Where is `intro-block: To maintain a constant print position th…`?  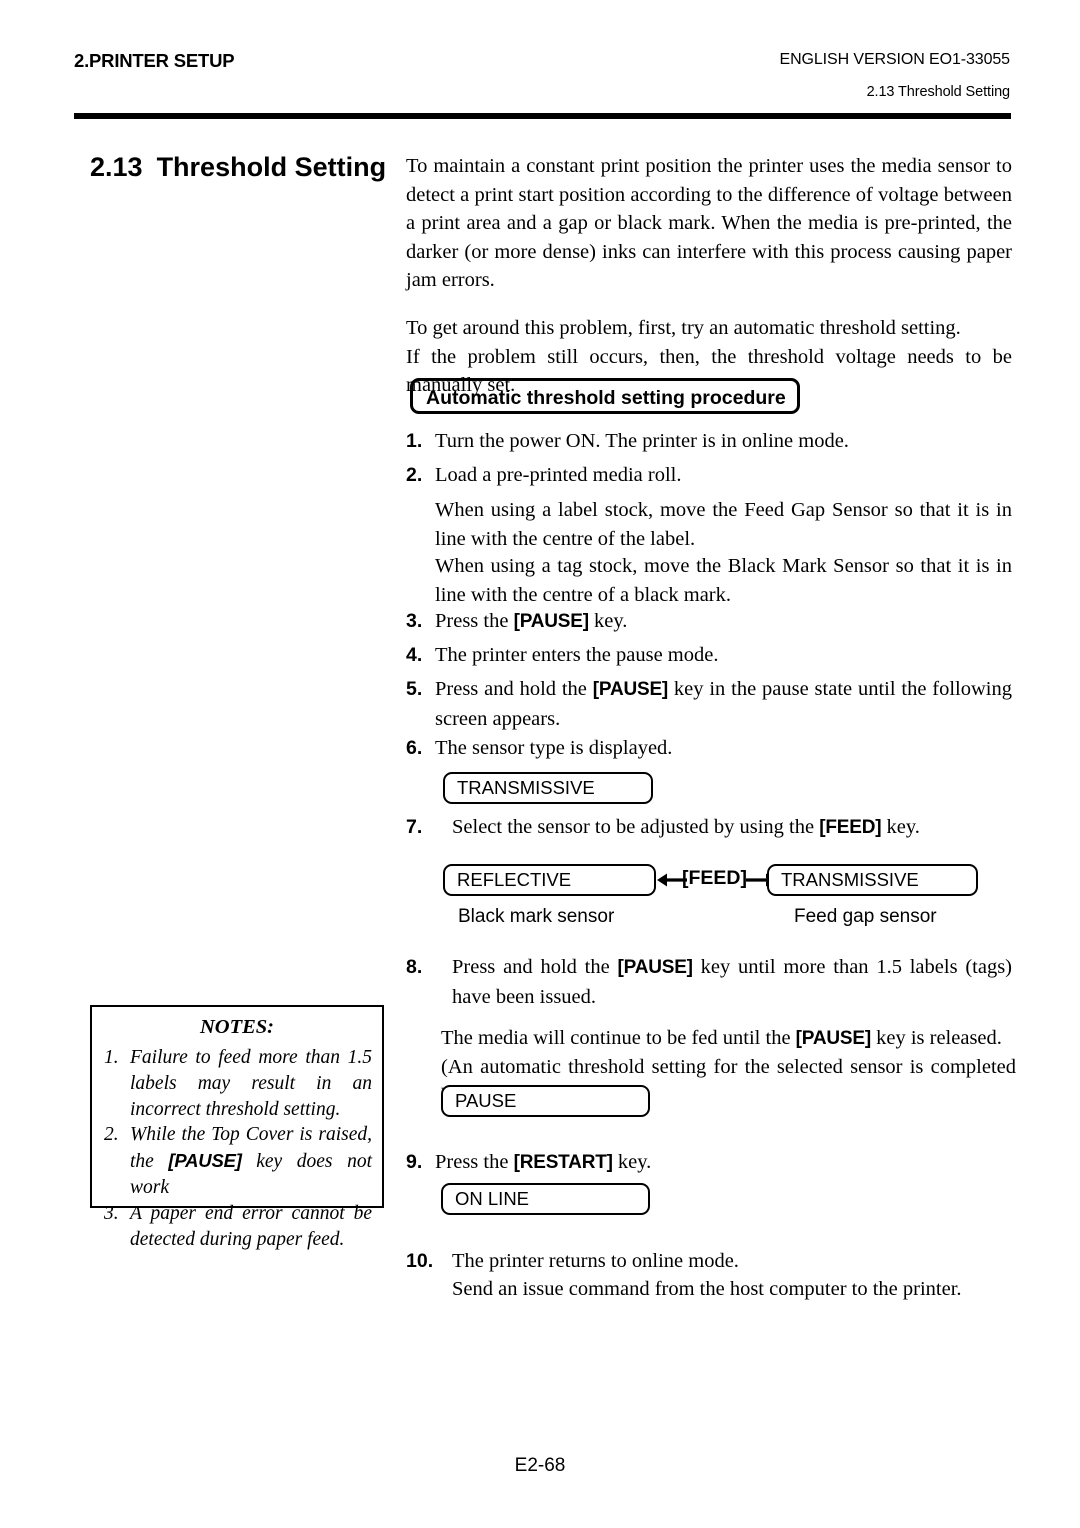 intro-block: To maintain a constant print position th… is located at coordinates (709, 276).